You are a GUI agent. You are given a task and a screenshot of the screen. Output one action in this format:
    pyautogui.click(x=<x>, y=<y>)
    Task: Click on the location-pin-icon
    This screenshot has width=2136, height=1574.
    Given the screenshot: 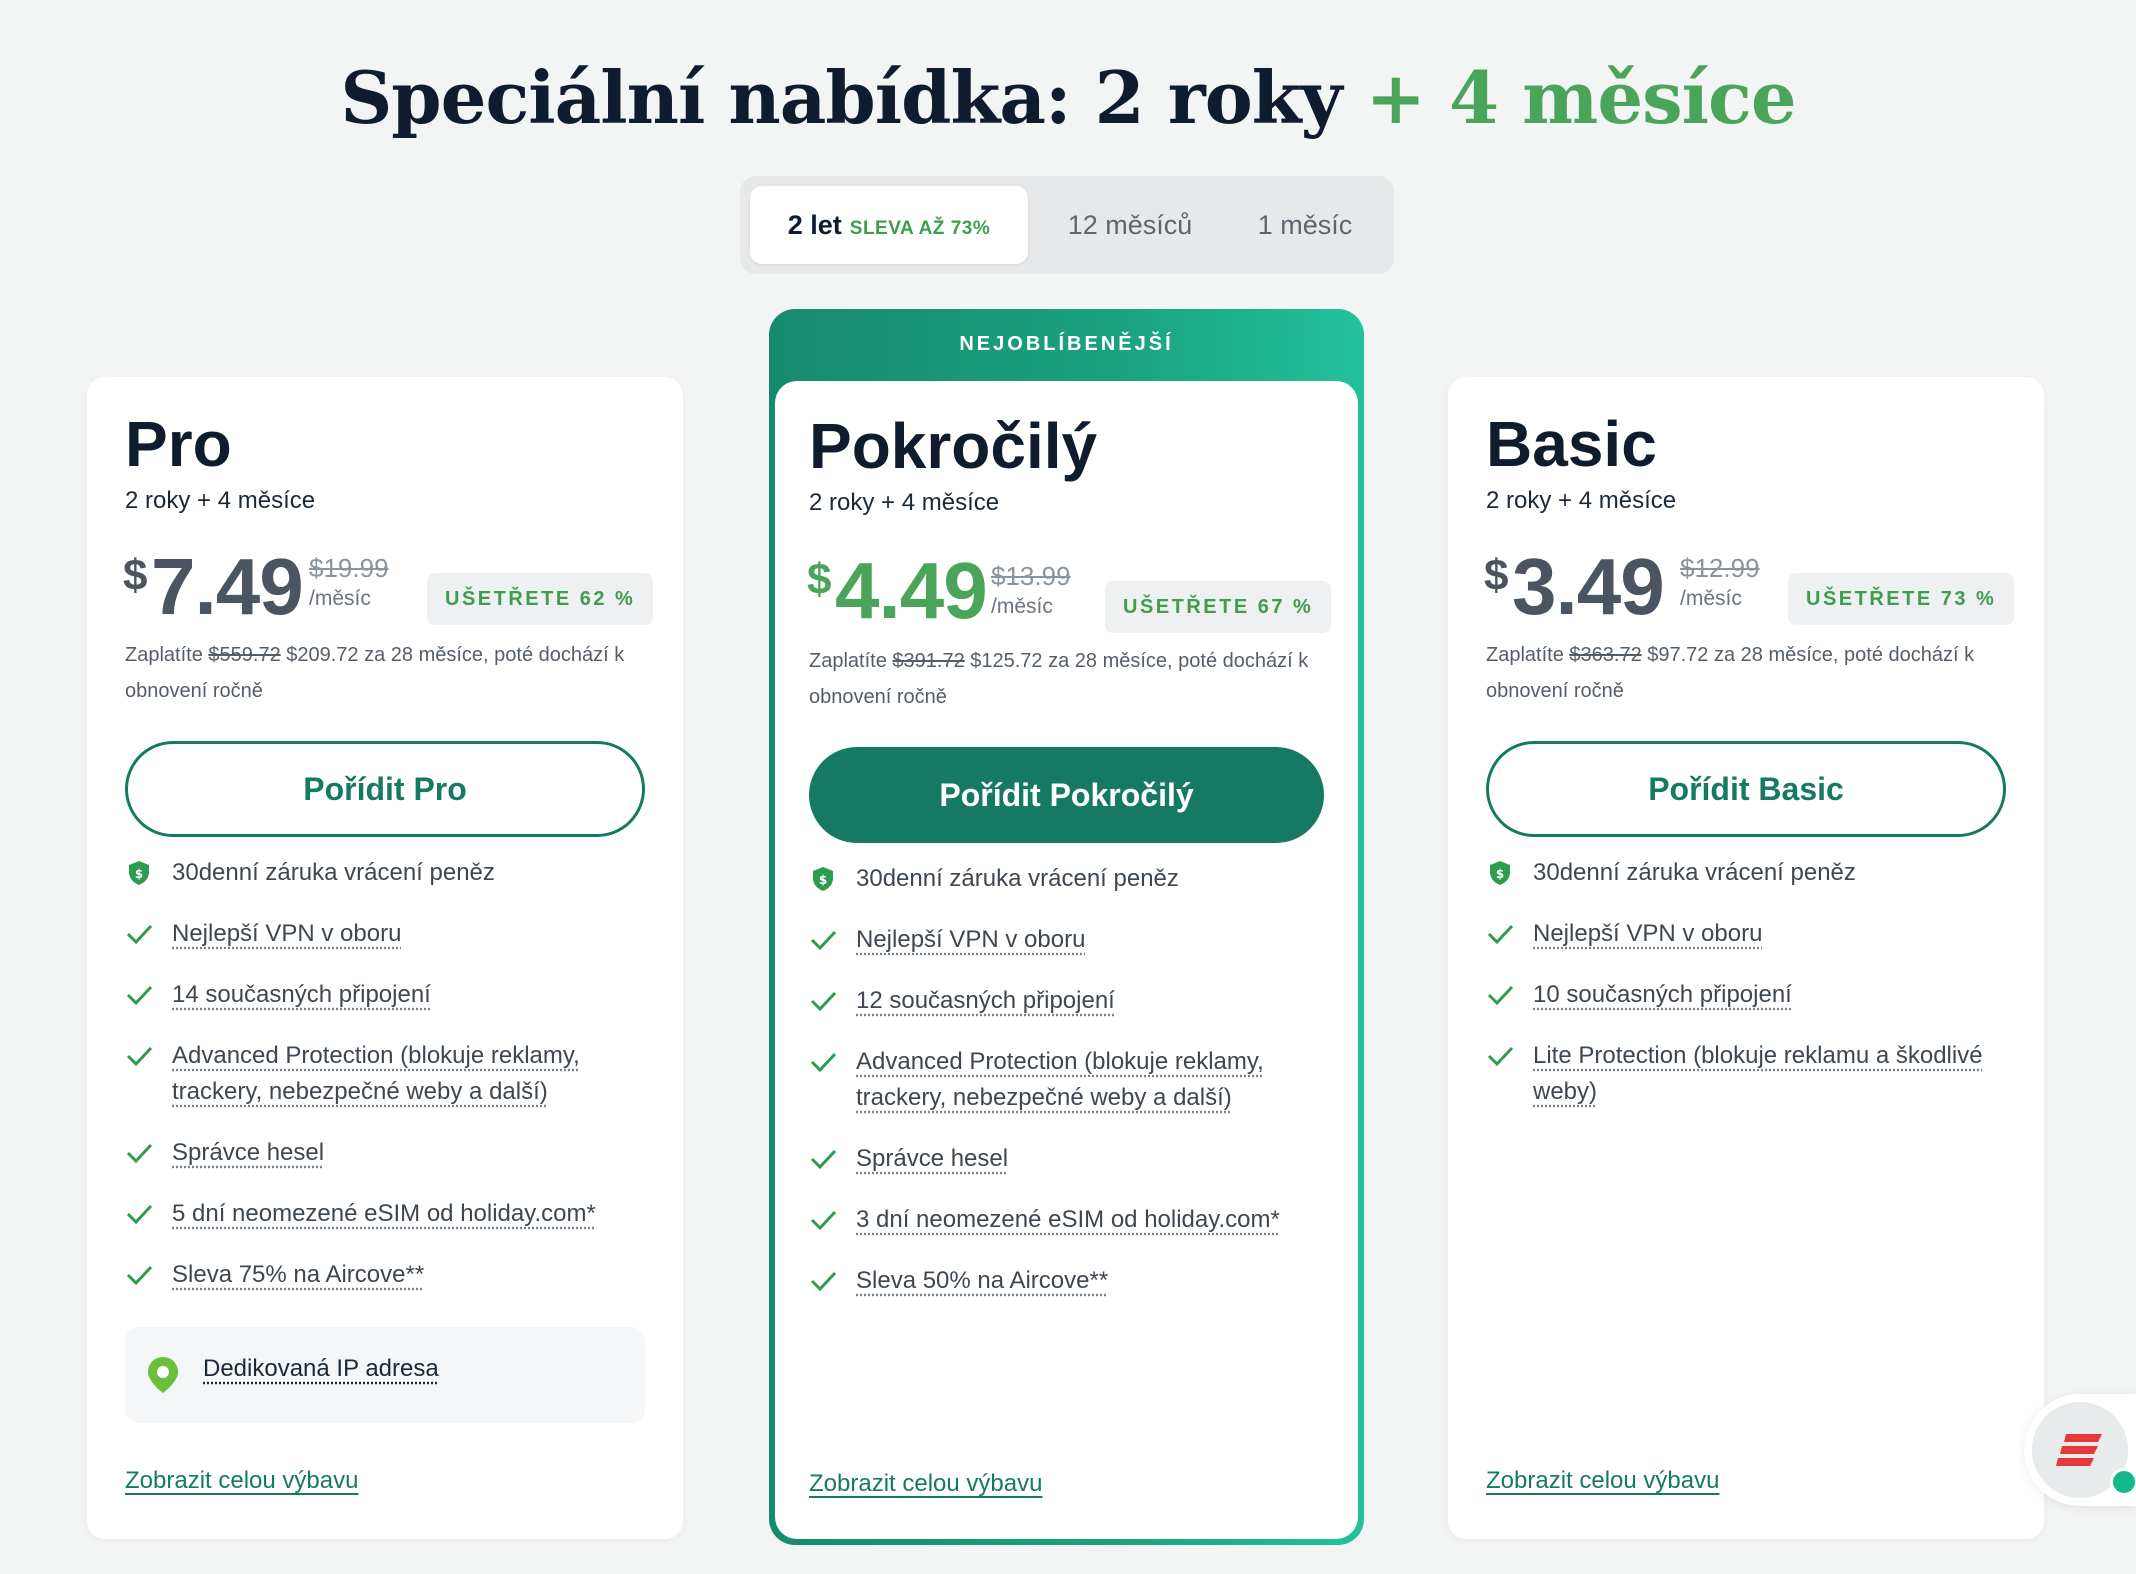 What is the action you would take?
    pyautogui.click(x=163, y=1375)
    